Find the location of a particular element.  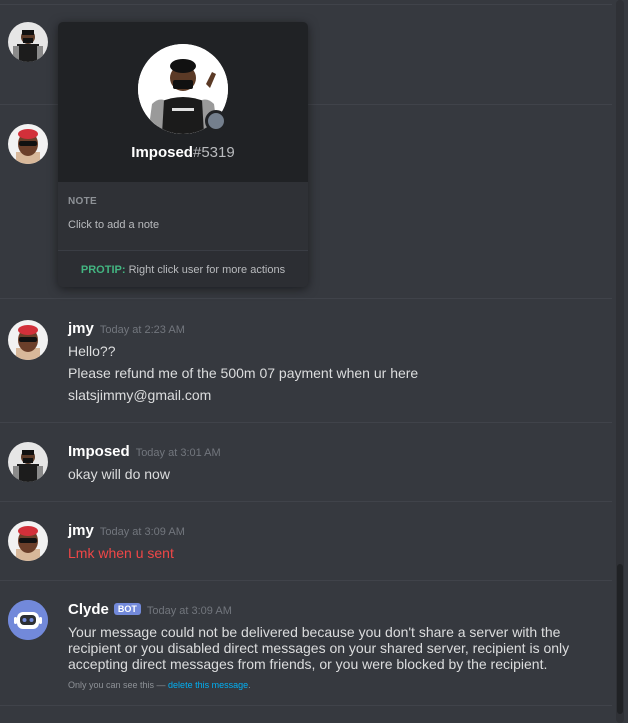

message-header: jmy Today at 3:09 AM is located at coordinates (126, 531).